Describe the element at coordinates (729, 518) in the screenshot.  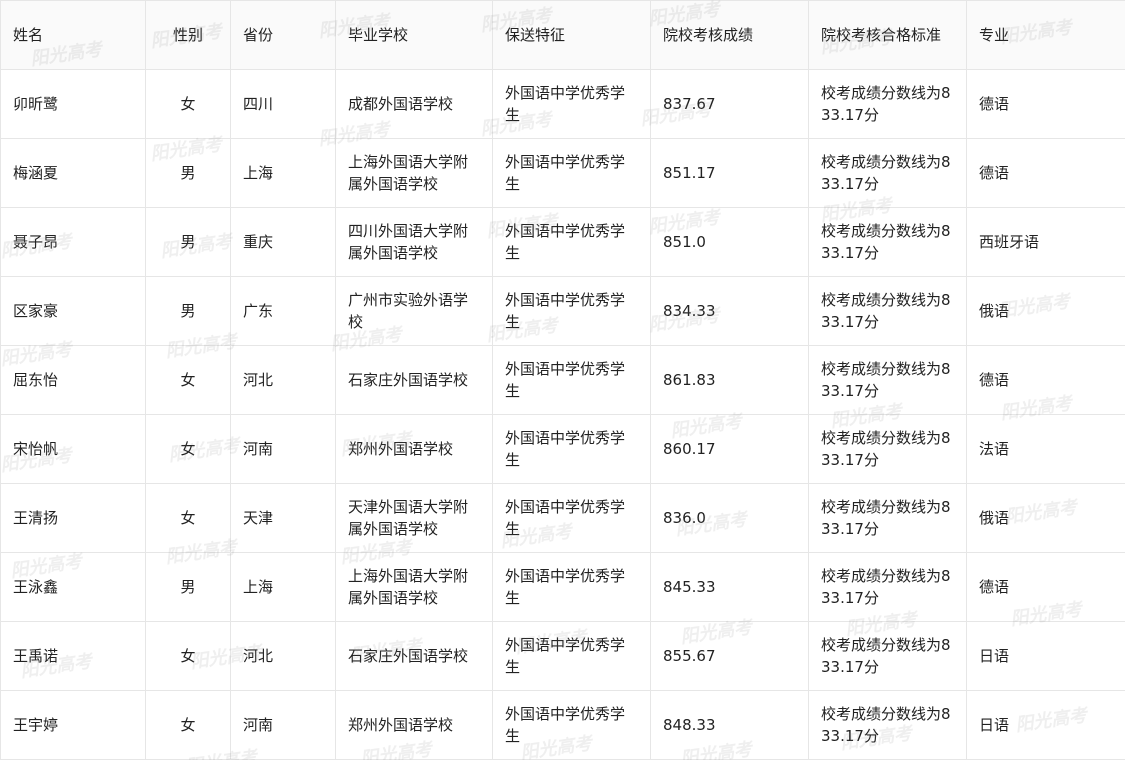
I see `cell-exam-score: 836.0` at that location.